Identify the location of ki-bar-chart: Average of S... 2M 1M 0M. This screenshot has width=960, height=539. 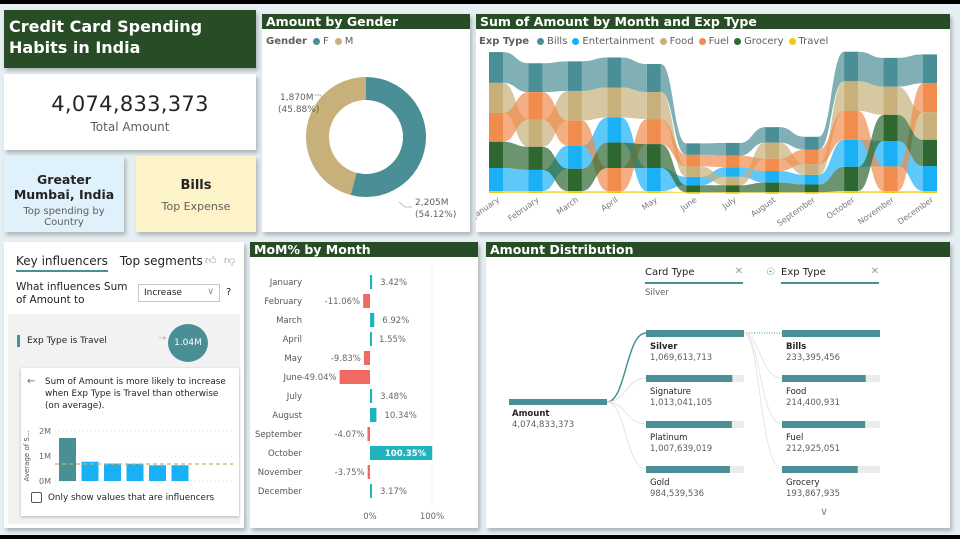
(130, 456).